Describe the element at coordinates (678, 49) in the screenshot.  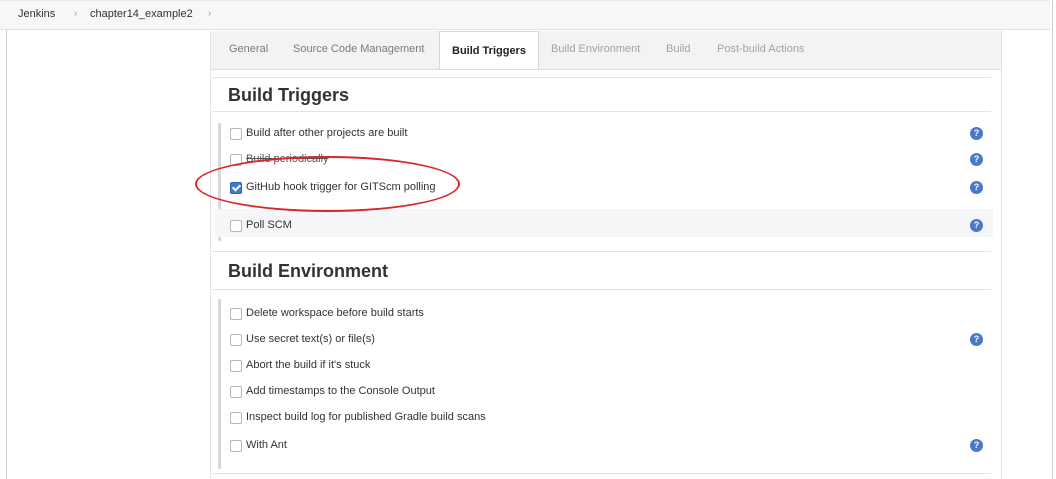
I see `tab-build: Build` at that location.